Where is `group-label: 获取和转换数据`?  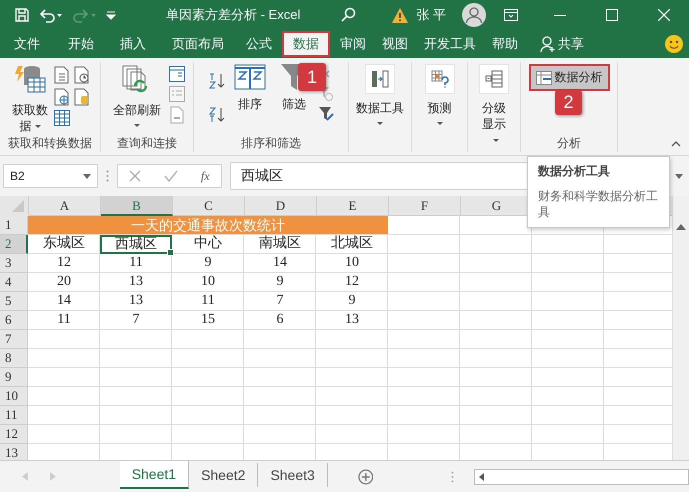
group-label: 获取和转换数据 is located at coordinates (50, 143).